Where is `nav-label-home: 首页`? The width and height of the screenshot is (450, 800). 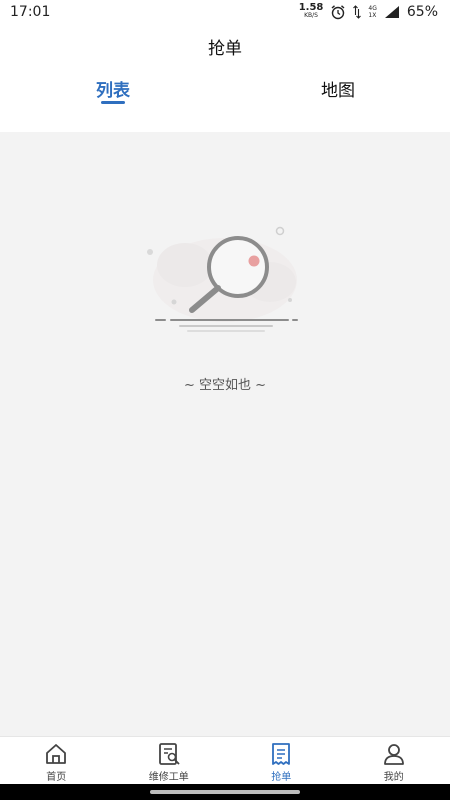
nav-label-home: 首页 is located at coordinates (56, 777).